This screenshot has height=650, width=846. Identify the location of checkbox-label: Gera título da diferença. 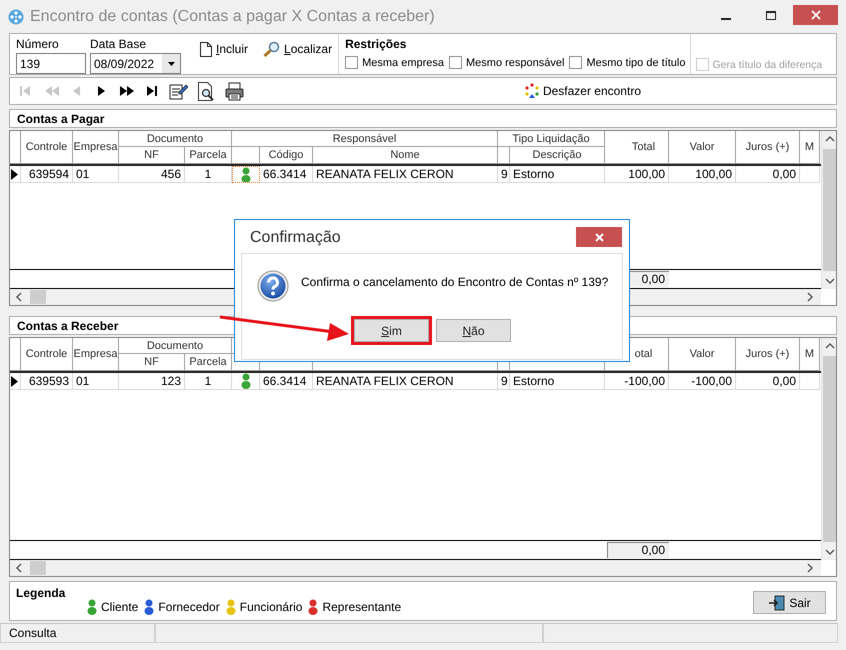
(767, 64).